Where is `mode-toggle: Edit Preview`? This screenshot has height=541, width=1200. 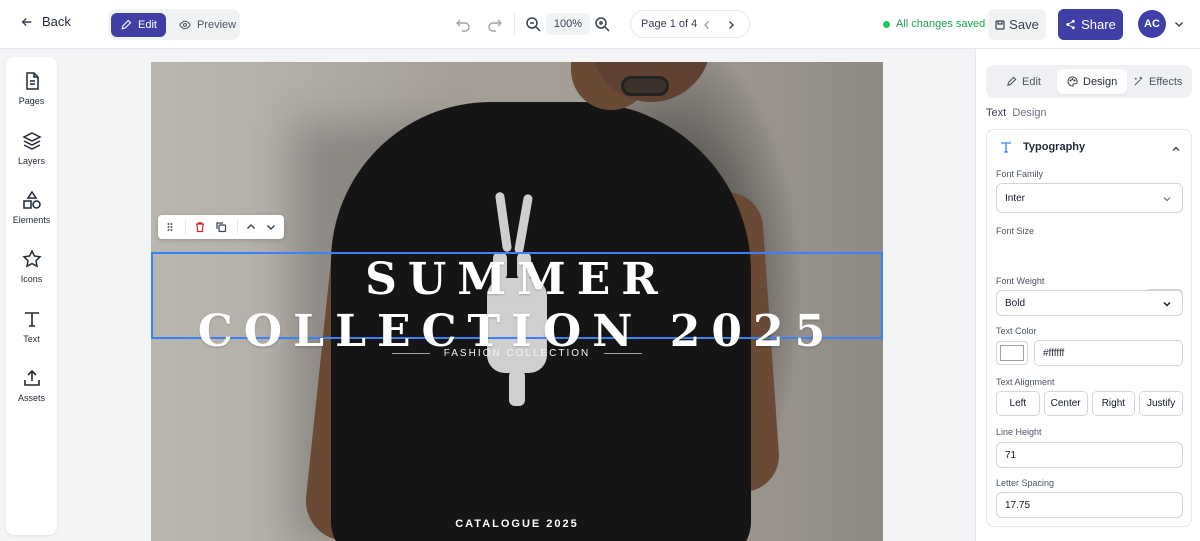
mode-toggle: Edit Preview is located at coordinates (174, 24).